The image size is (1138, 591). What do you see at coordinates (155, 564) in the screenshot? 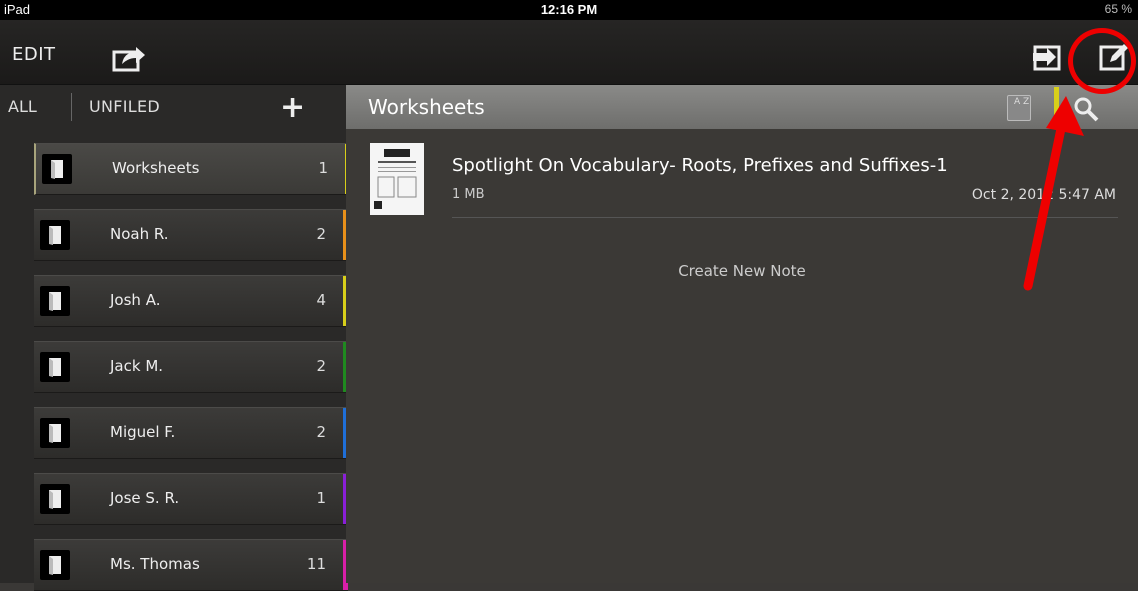
I see `notebook-label: Ms. Thomas` at bounding box center [155, 564].